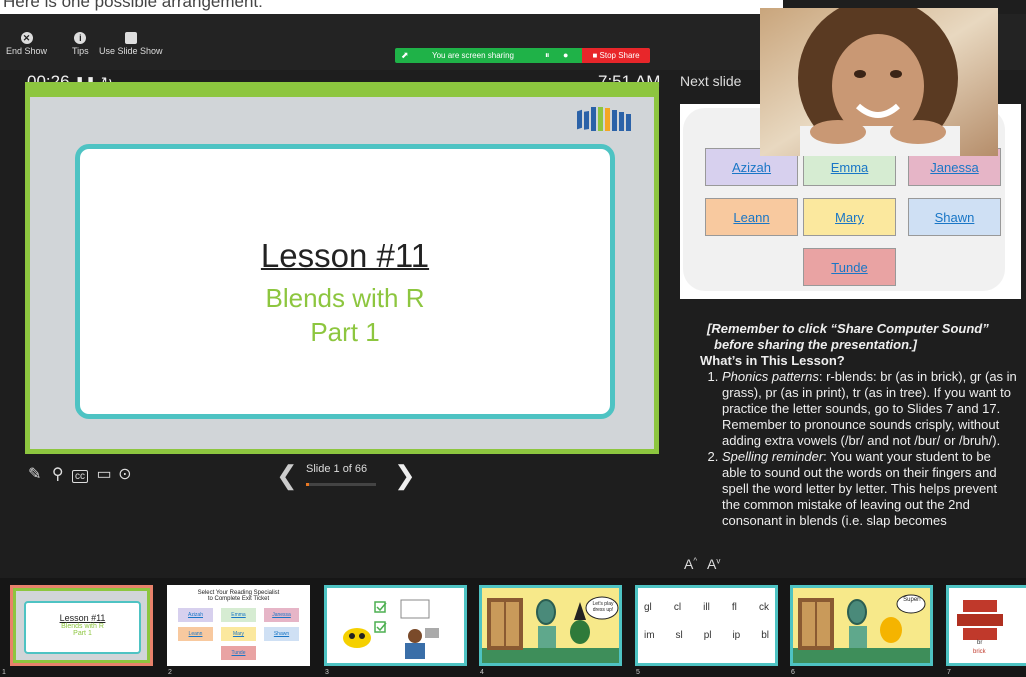  Describe the element at coordinates (281, 615) in the screenshot. I see `thumb-2-name: Janessa` at that location.